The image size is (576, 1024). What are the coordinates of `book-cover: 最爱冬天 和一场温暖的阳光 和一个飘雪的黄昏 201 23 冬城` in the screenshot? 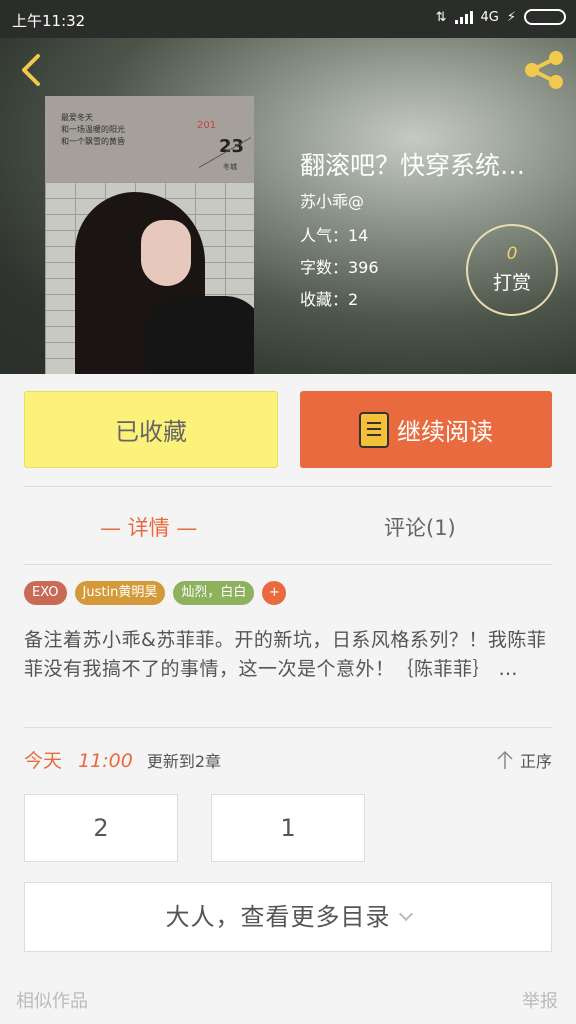 It's located at (149, 235).